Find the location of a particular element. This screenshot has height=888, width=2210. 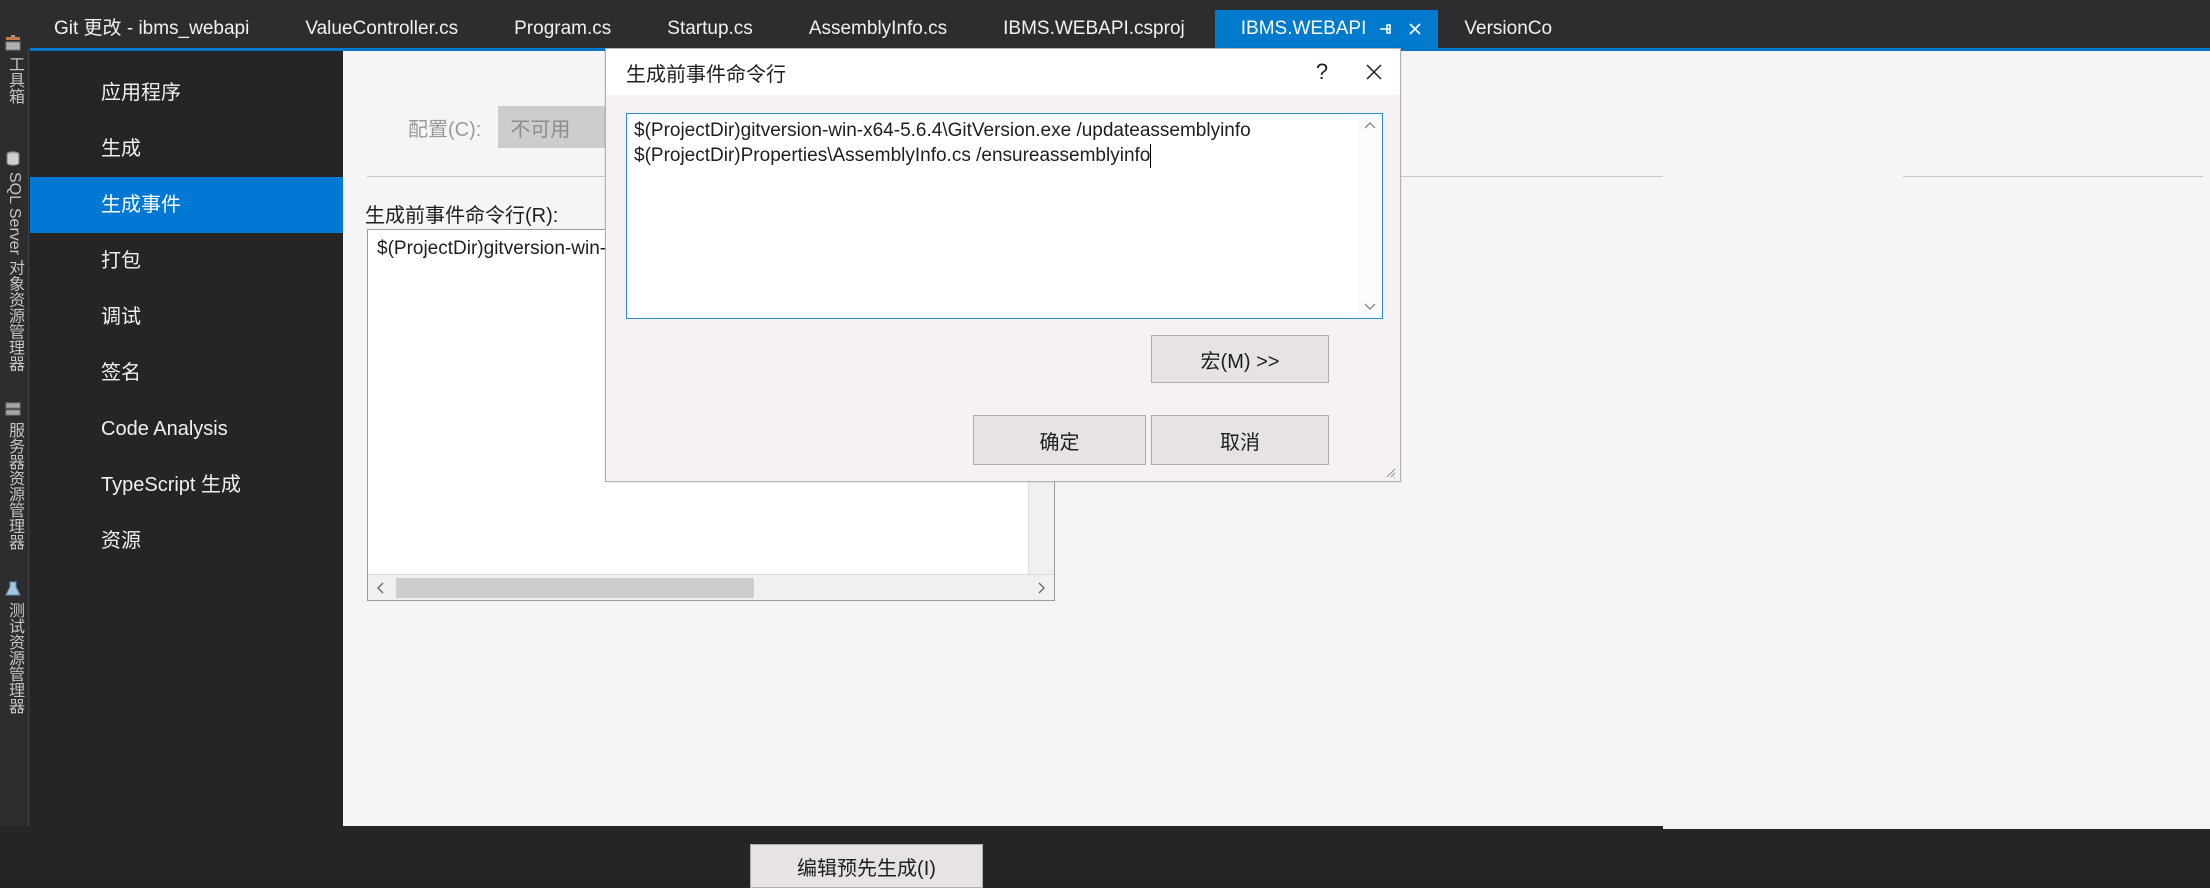

tab-label: AssemblyInfo.cs is located at coordinates (878, 28).